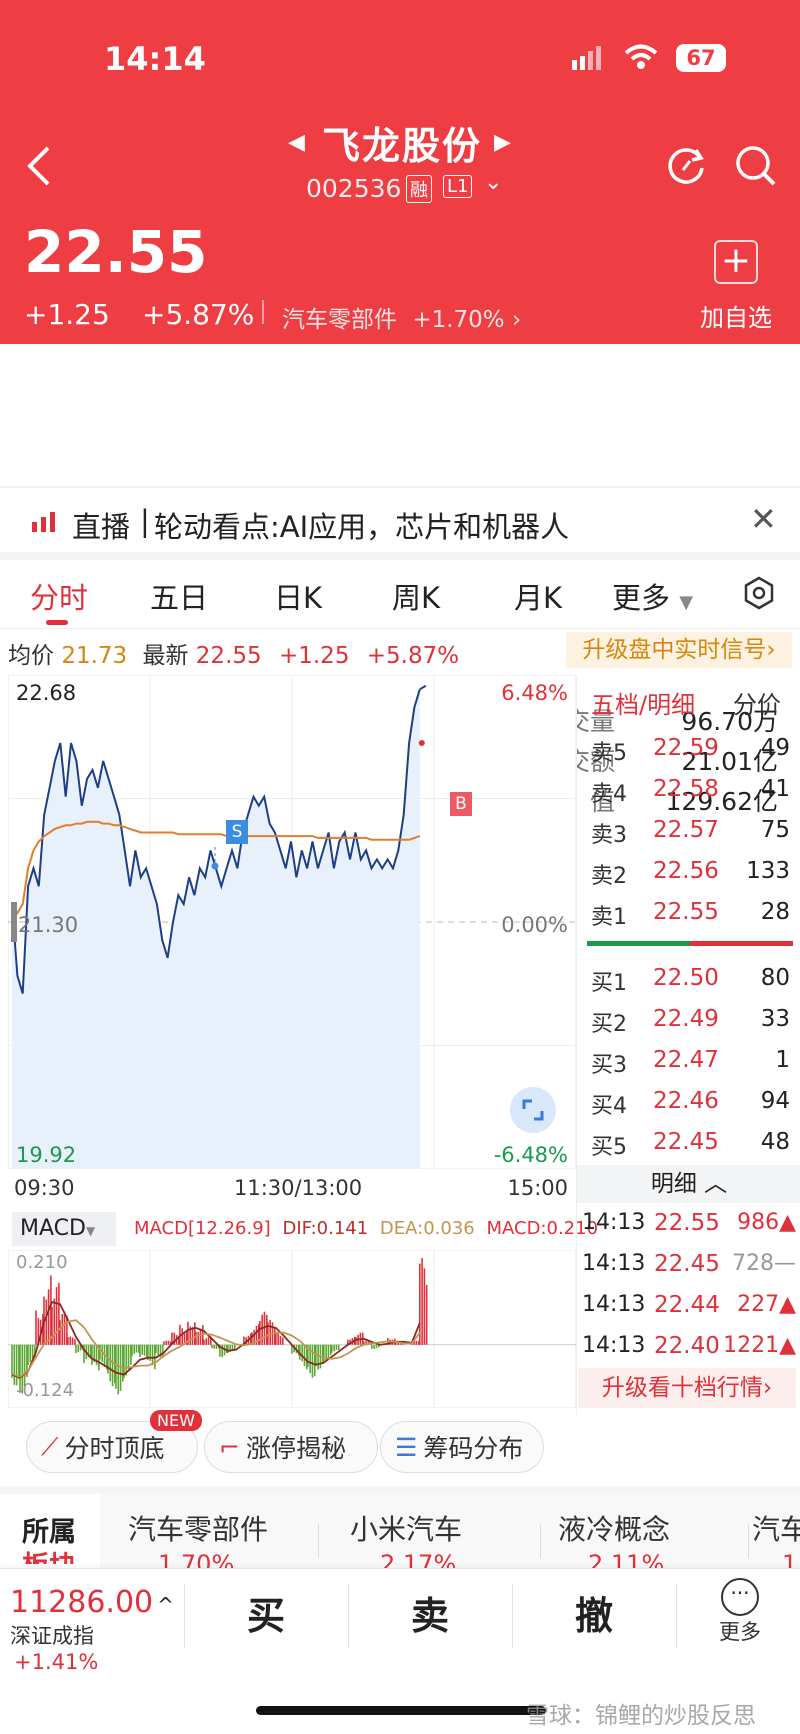 The width and height of the screenshot is (800, 1734). Describe the element at coordinates (740, 1632) in the screenshot. I see `more-label: 更多` at that location.